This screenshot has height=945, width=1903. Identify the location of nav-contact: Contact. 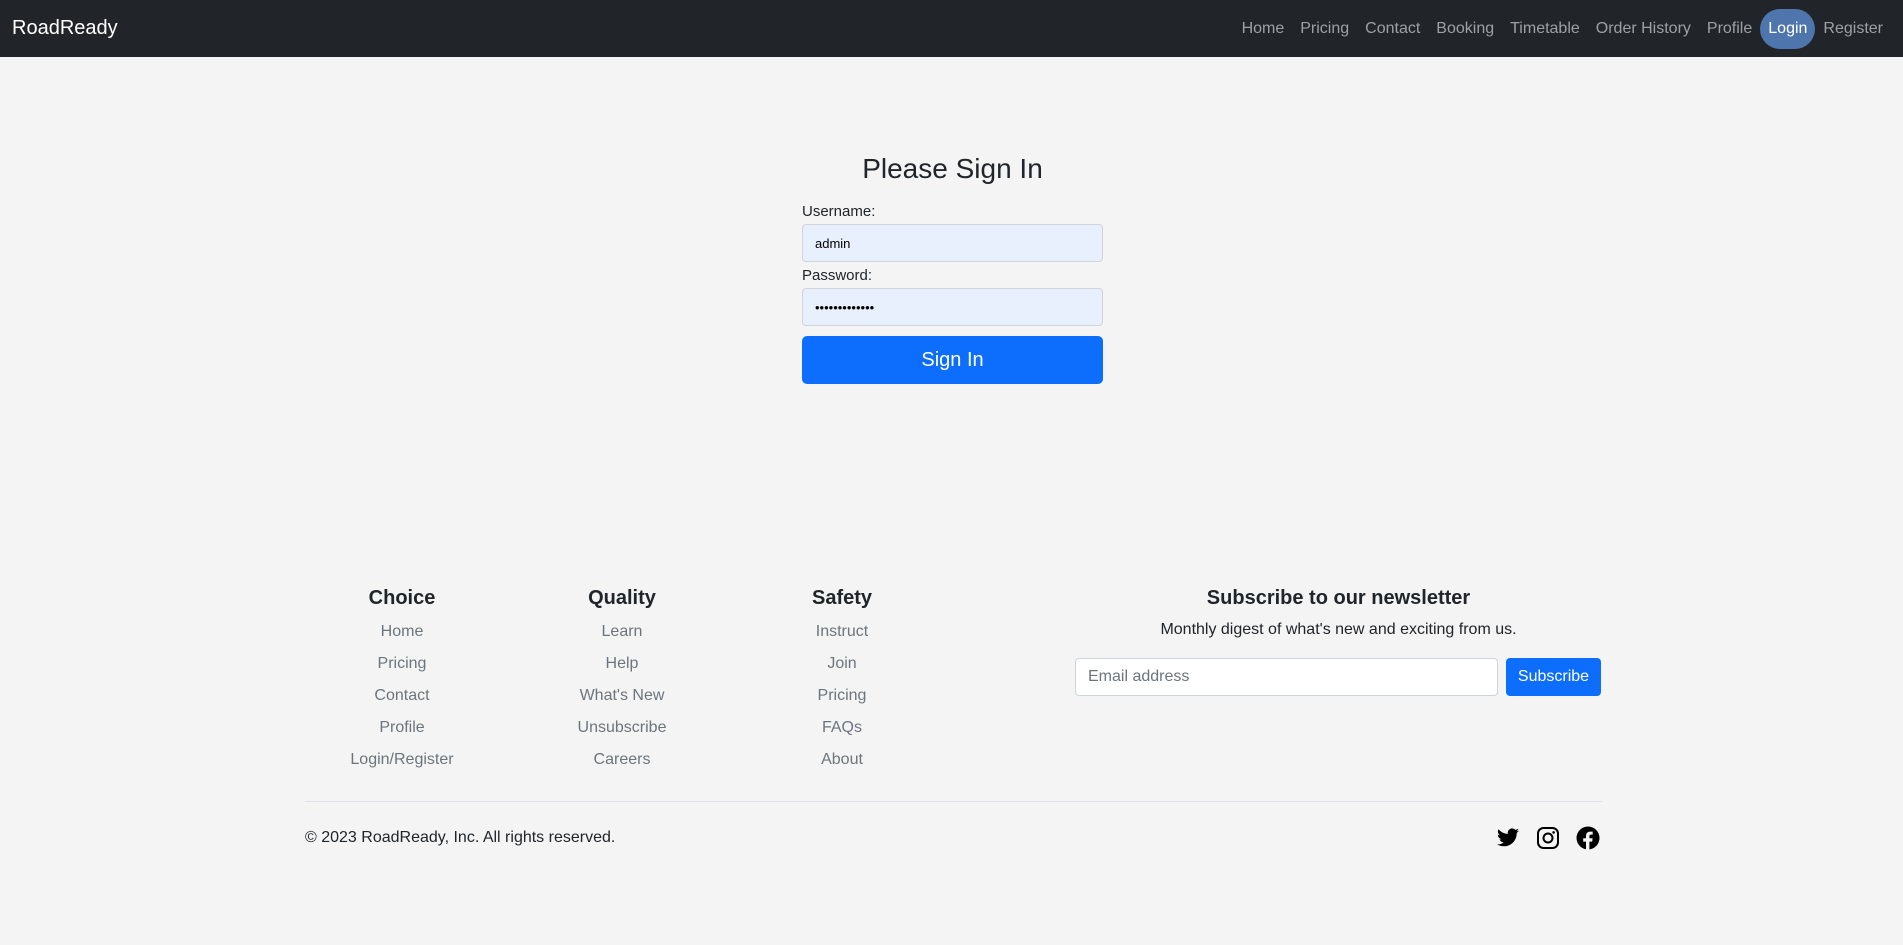
(1392, 29).